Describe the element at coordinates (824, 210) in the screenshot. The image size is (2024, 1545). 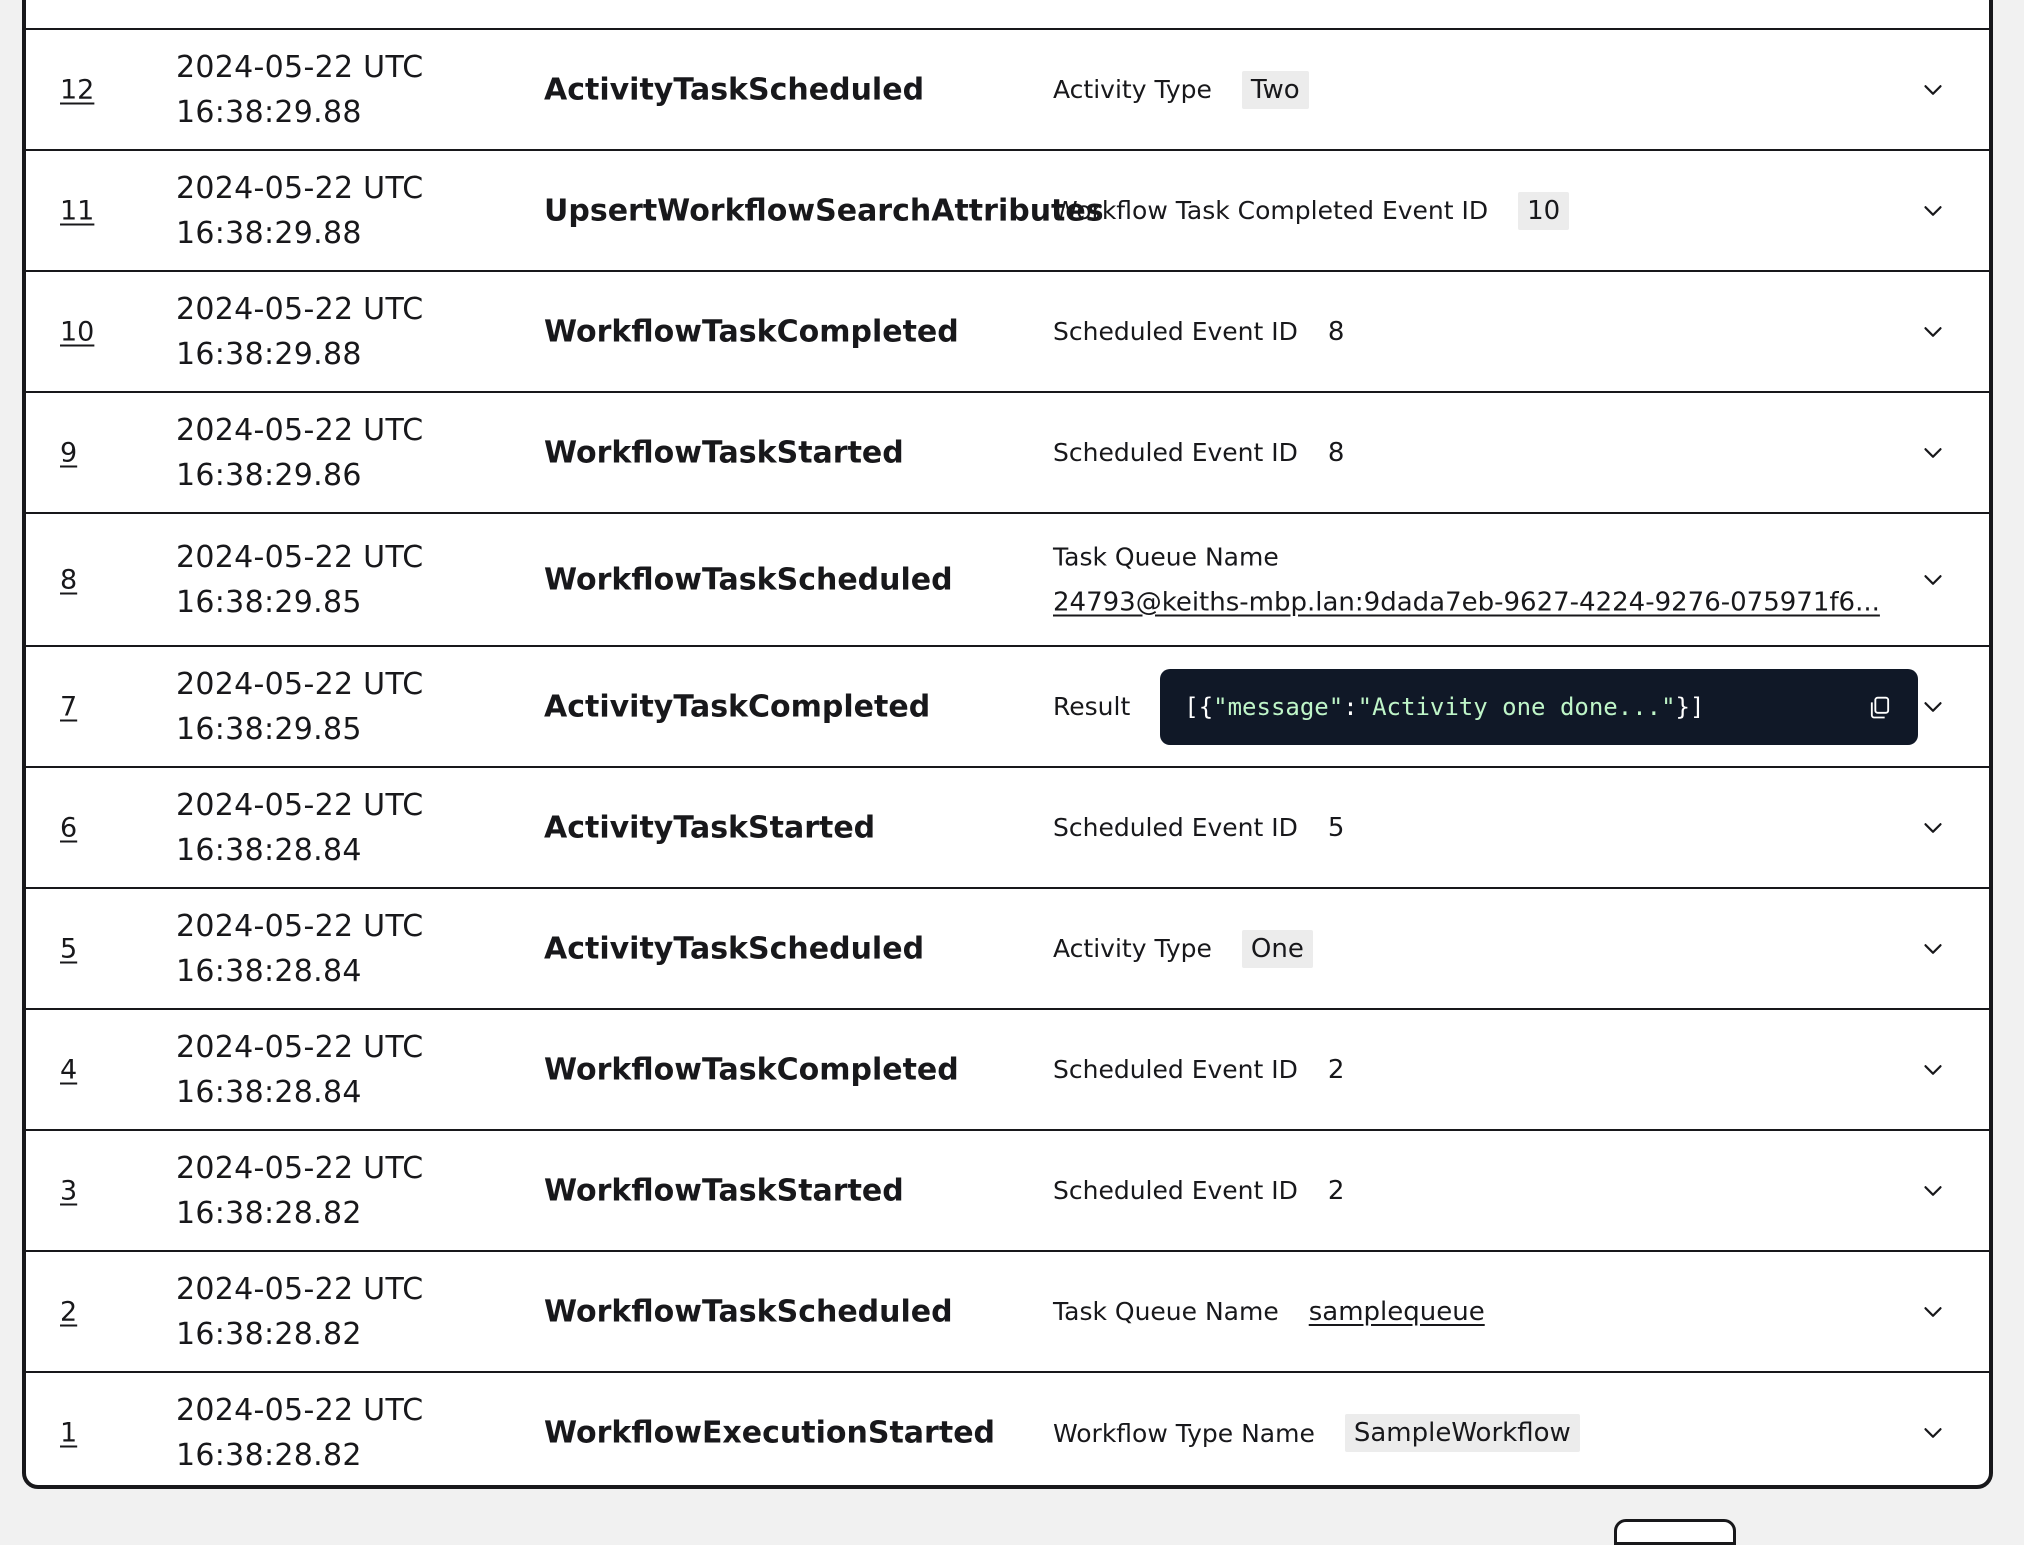
I see `event-type: UpsertWorkflowSearchAttributes` at that location.